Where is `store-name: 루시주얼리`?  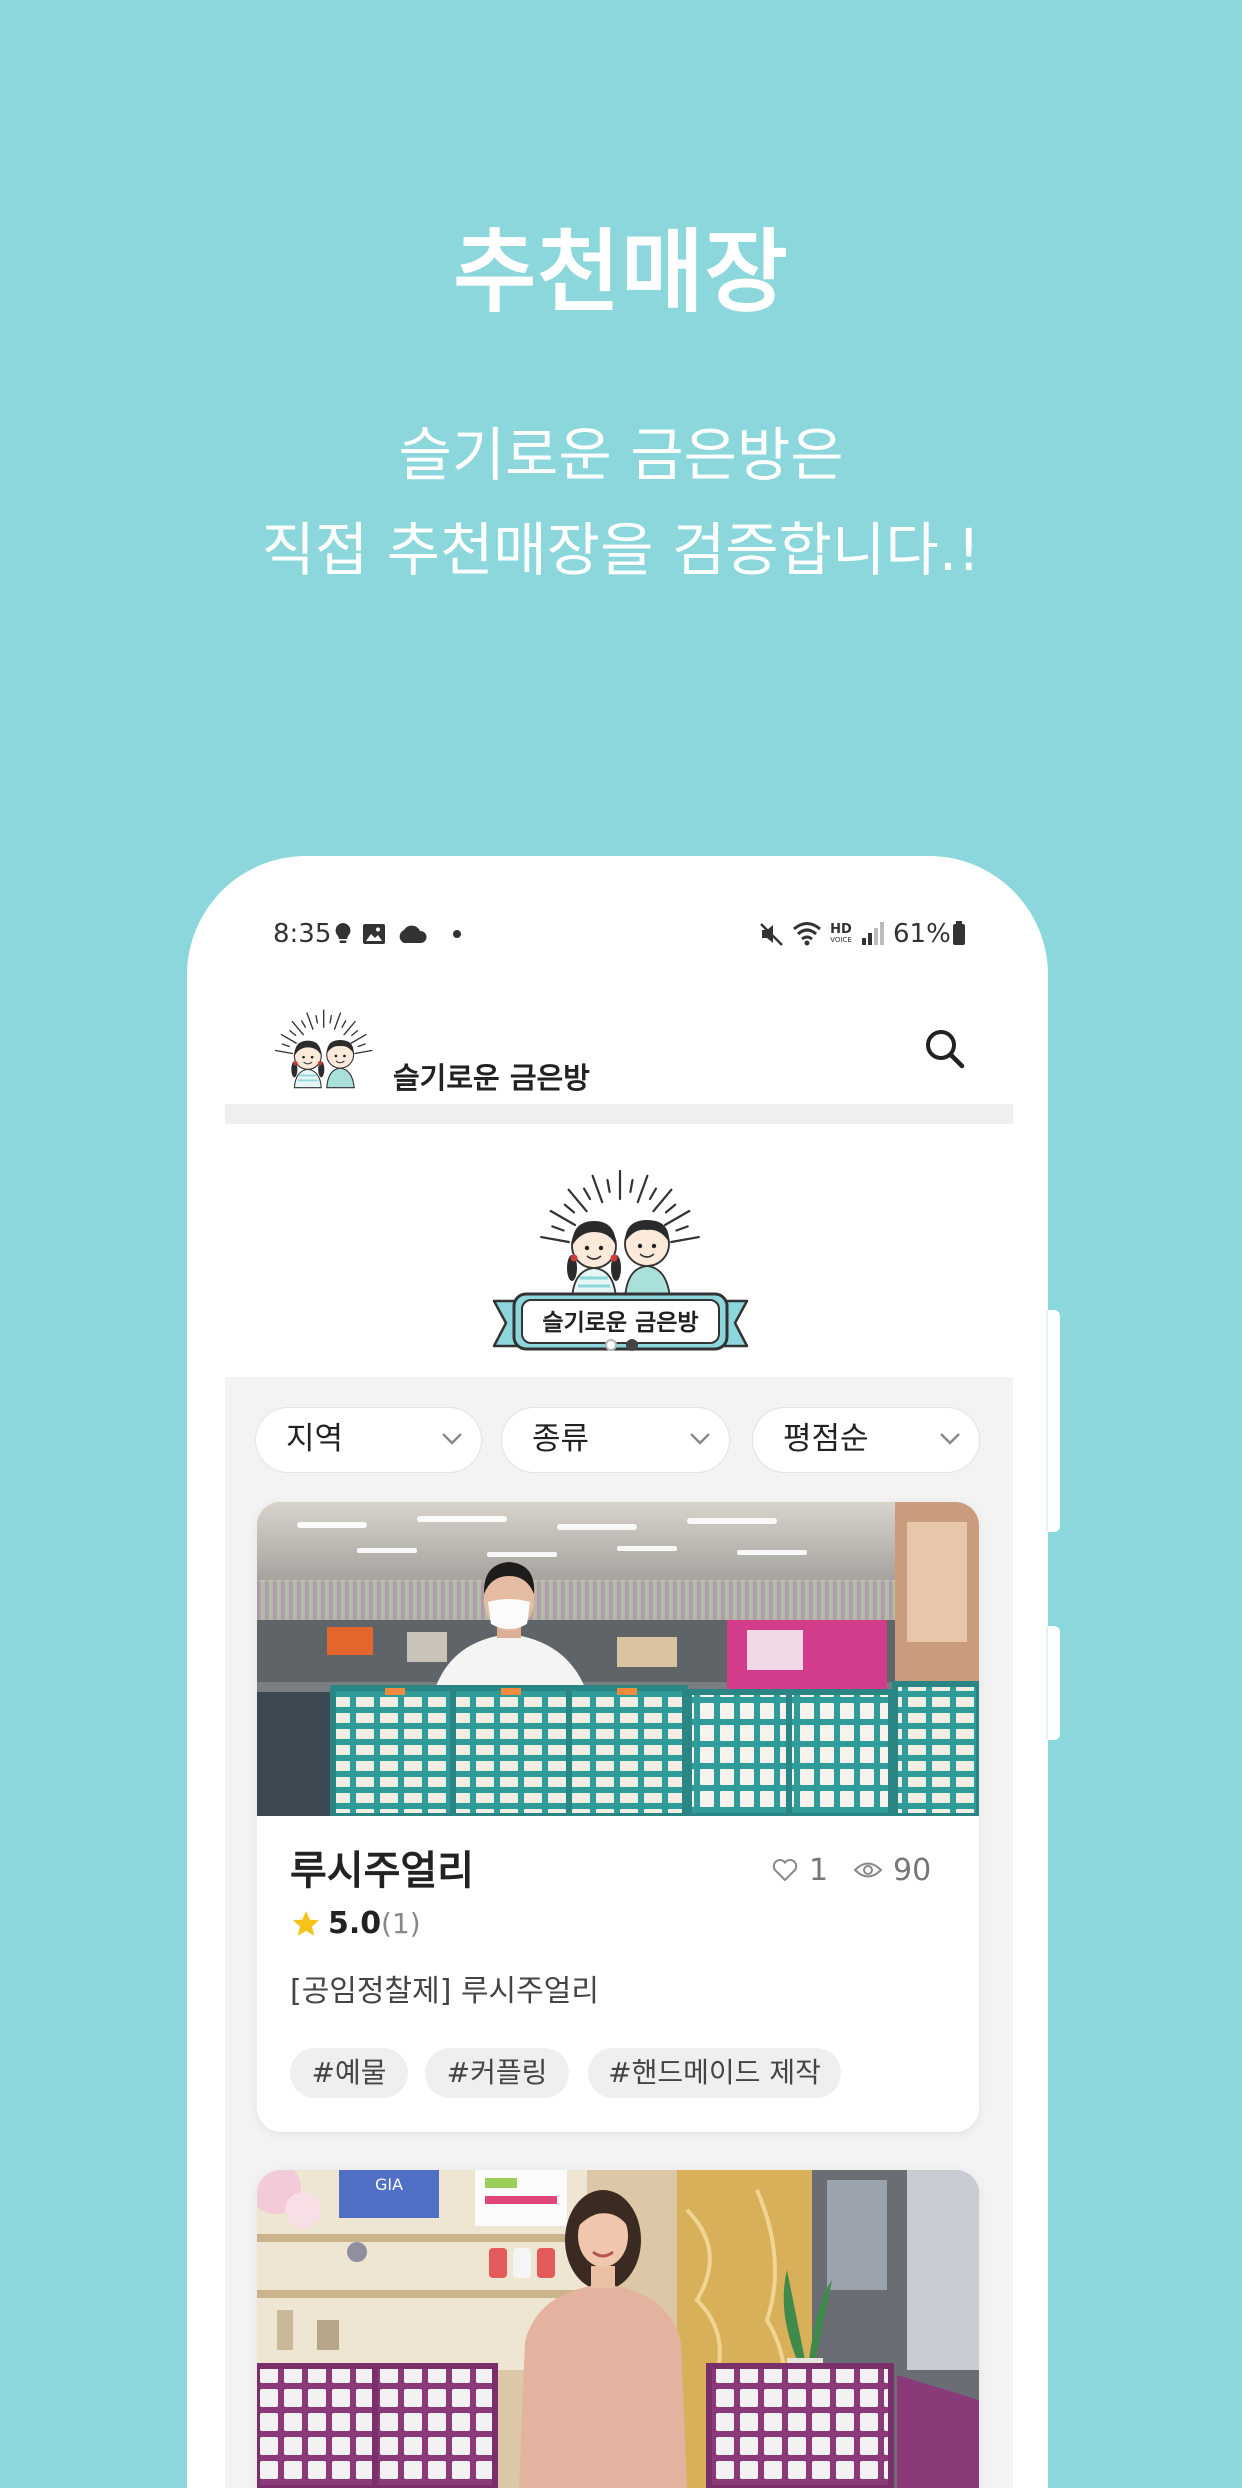
store-name: 루시주얼리 is located at coordinates (382, 1871).